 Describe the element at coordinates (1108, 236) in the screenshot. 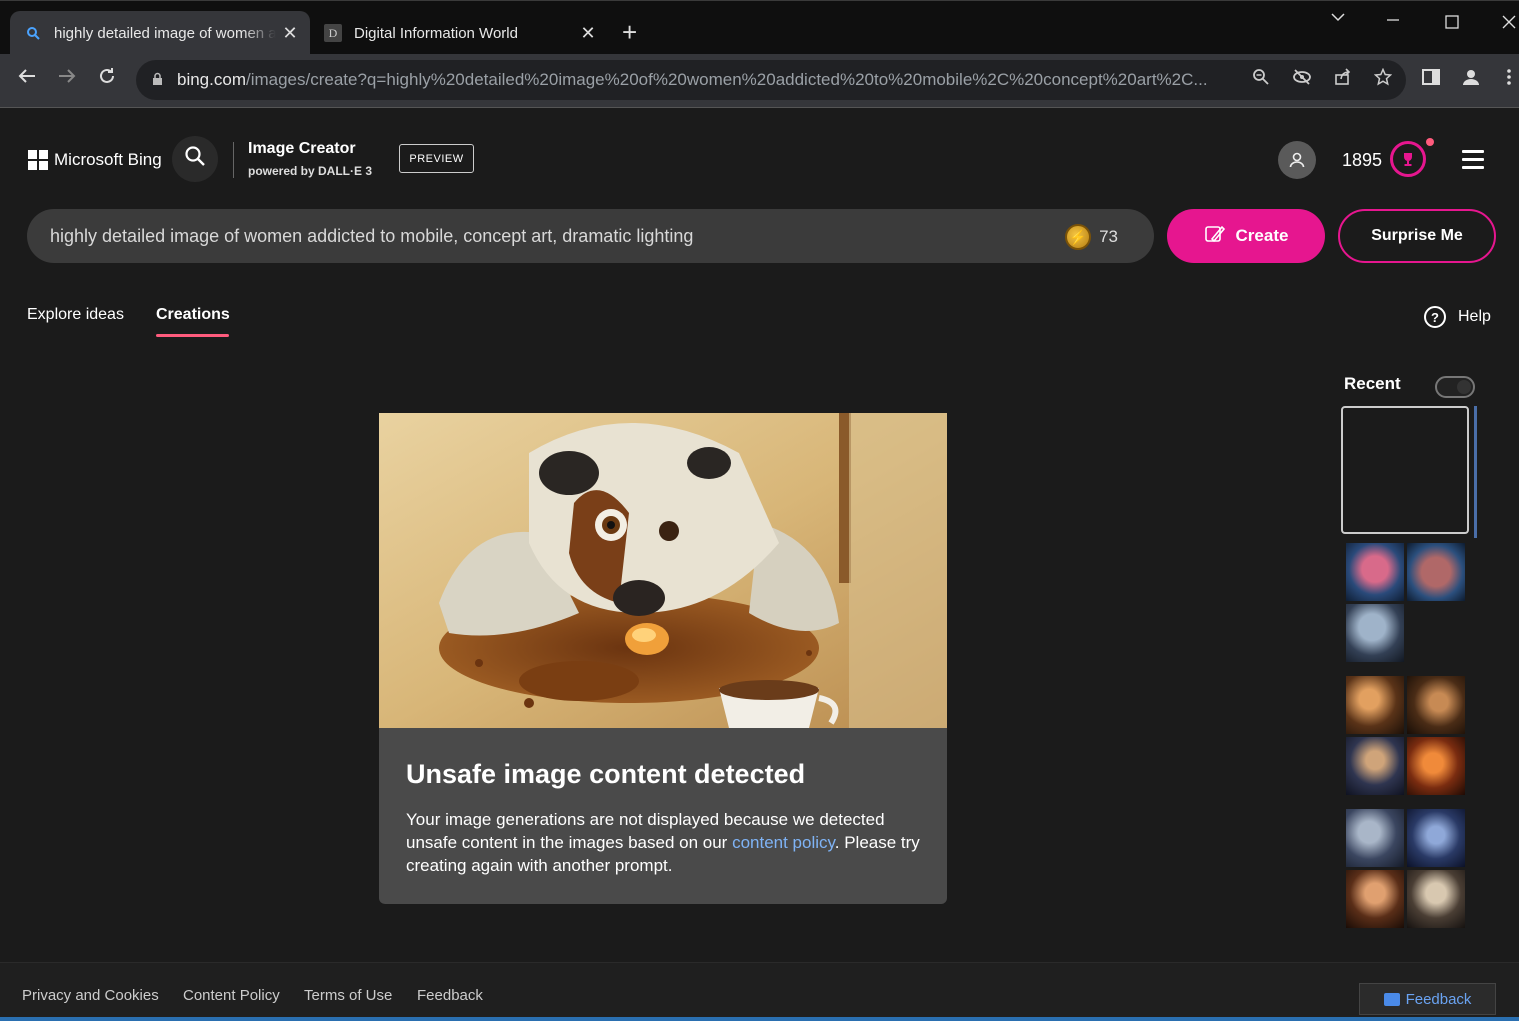

I see `boost-count: 73` at that location.